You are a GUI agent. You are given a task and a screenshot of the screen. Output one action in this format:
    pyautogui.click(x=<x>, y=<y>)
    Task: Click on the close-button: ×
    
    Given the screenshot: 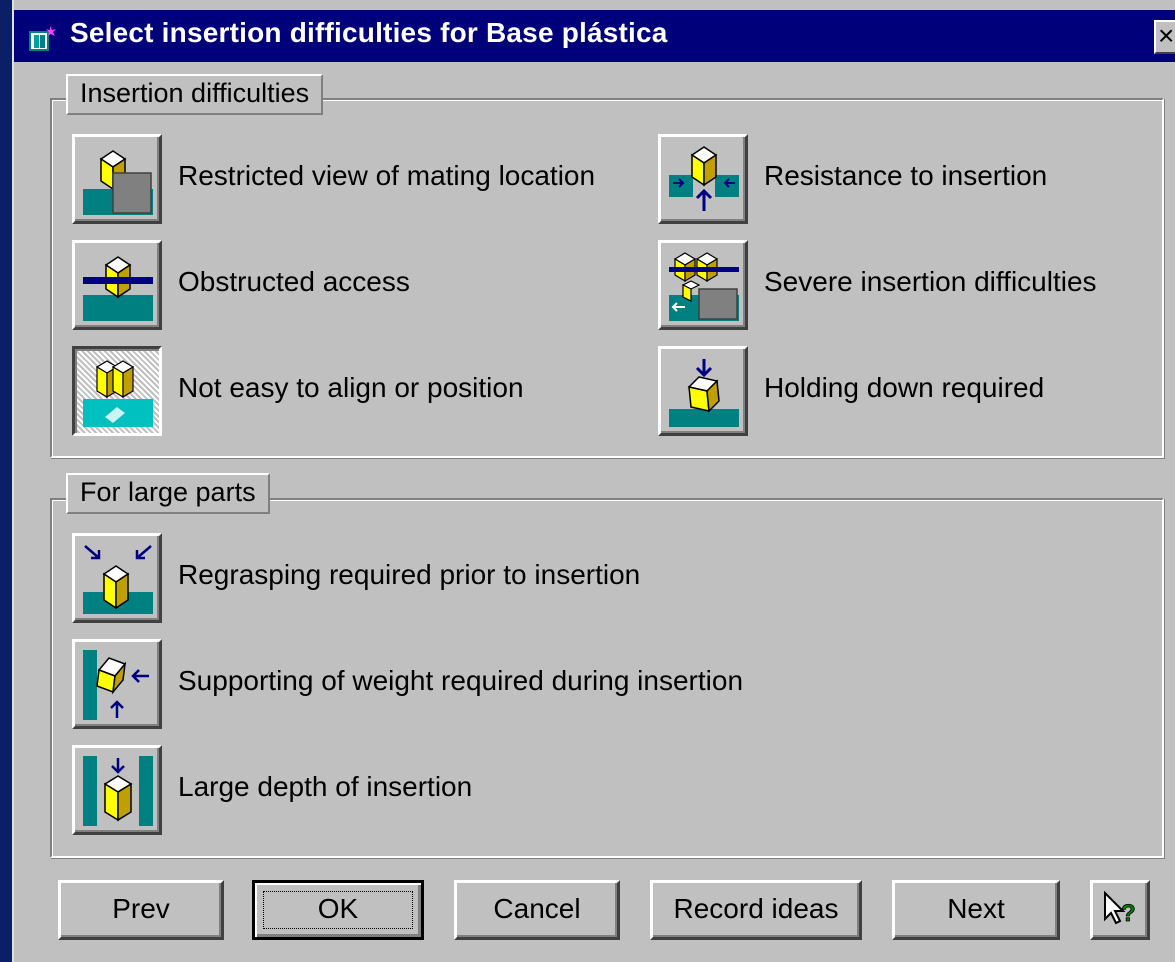 What is the action you would take?
    pyautogui.click(x=1164, y=37)
    